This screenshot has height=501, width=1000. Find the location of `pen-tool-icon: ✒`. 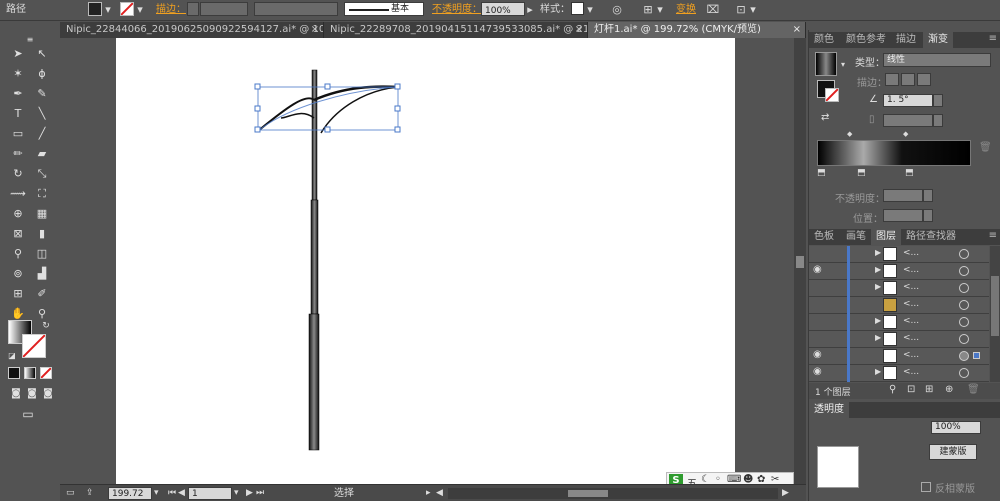

pen-tool-icon: ✒ is located at coordinates (18, 94).